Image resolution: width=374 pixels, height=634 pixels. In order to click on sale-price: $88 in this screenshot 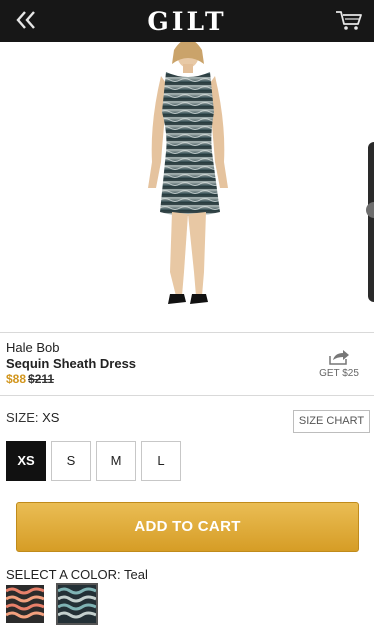, I will do `click(16, 379)`.